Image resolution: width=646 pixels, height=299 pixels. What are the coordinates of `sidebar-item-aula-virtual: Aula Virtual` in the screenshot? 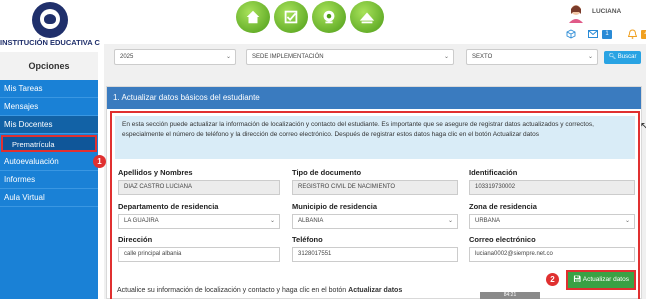 It's located at (49, 198).